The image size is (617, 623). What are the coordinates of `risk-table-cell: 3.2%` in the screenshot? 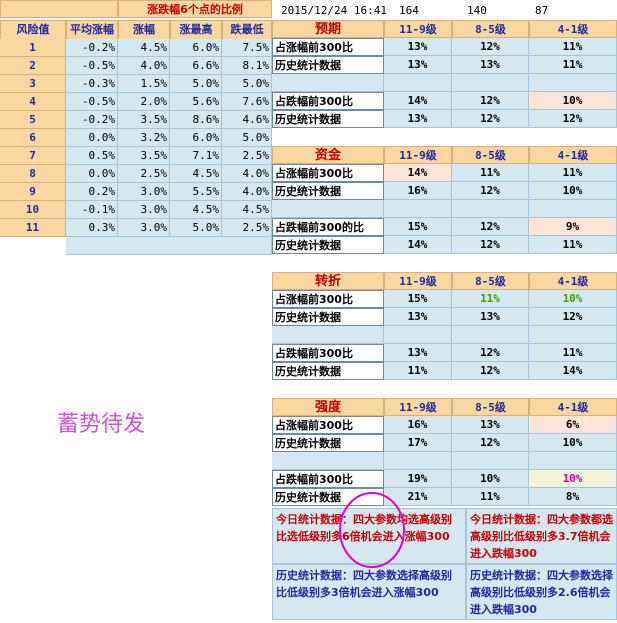 It's located at (144, 138).